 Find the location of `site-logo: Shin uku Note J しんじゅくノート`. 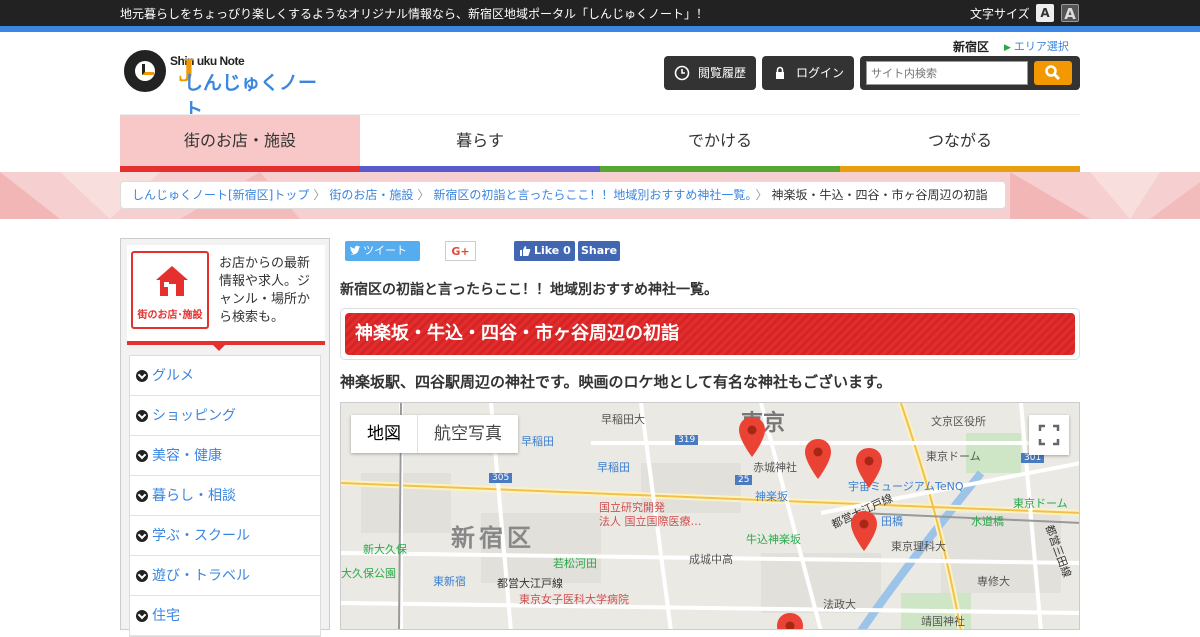

site-logo: Shin uku Note J しんじゅくノート is located at coordinates (224, 84).